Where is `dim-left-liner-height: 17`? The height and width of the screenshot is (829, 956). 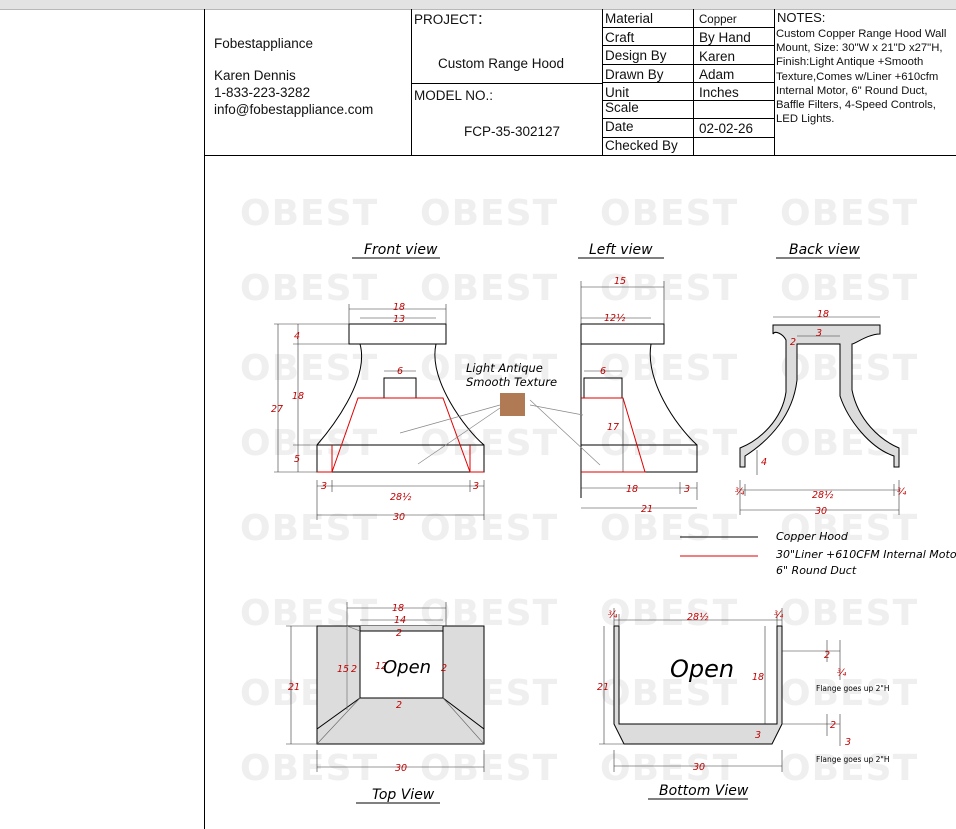 dim-left-liner-height: 17 is located at coordinates (613, 427).